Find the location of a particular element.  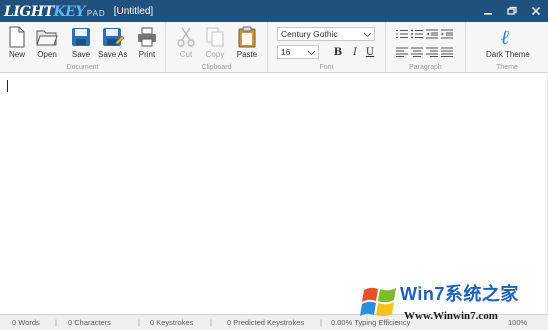

increase-indent-button is located at coordinates (447, 34).